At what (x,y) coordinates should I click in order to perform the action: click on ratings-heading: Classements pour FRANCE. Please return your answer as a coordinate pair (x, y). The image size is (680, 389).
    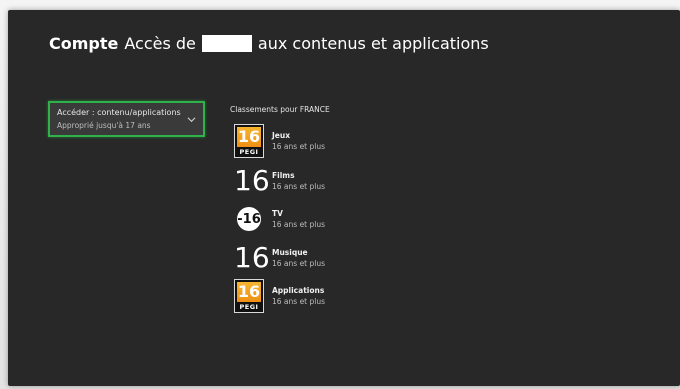
    Looking at the image, I should click on (280, 109).